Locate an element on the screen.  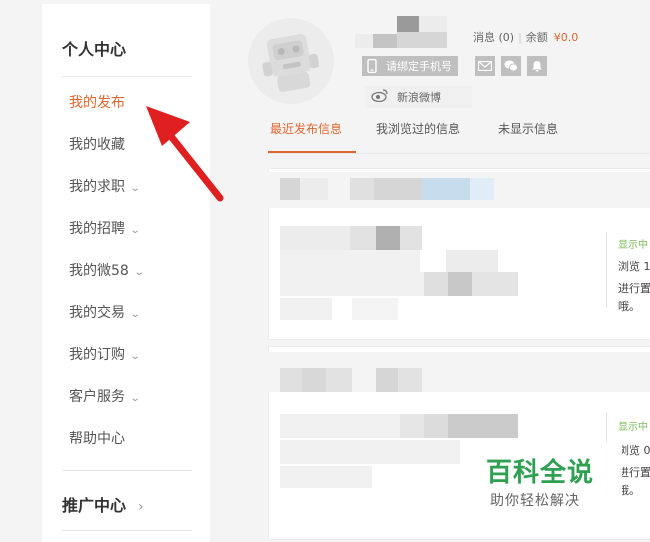
sidebar-item-label: 我的发布 is located at coordinates (97, 103).